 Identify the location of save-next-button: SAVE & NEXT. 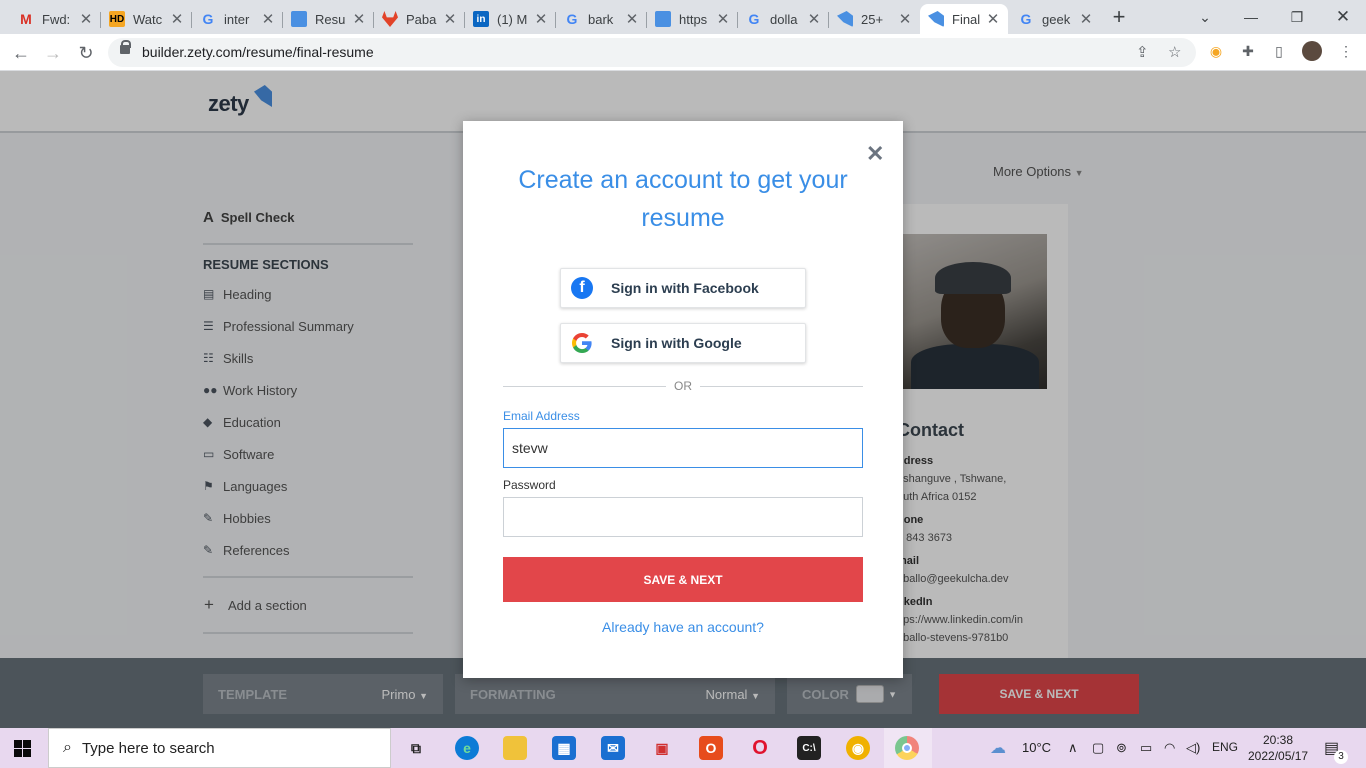
(683, 579).